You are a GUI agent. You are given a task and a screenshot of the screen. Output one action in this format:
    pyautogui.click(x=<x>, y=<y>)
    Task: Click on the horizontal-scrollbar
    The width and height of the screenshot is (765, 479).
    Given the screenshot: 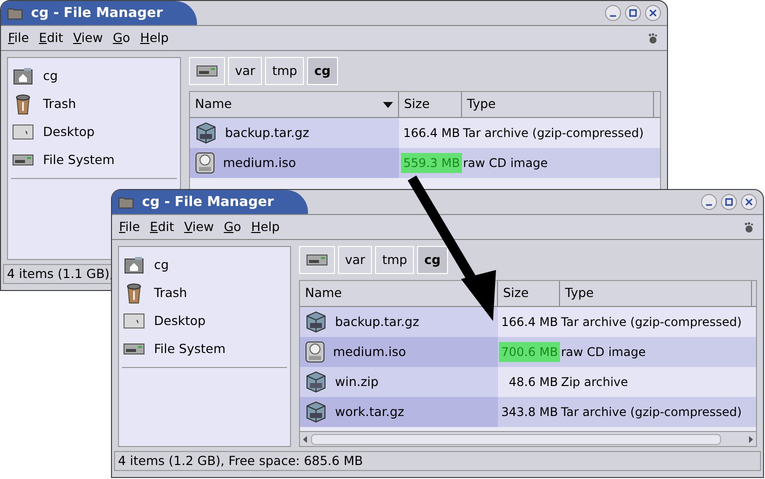 What is the action you would take?
    pyautogui.click(x=528, y=438)
    